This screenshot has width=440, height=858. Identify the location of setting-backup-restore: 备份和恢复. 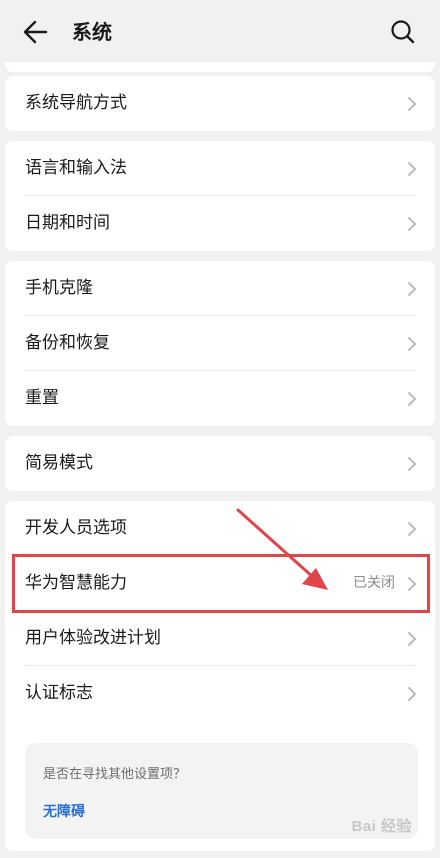
(220, 343).